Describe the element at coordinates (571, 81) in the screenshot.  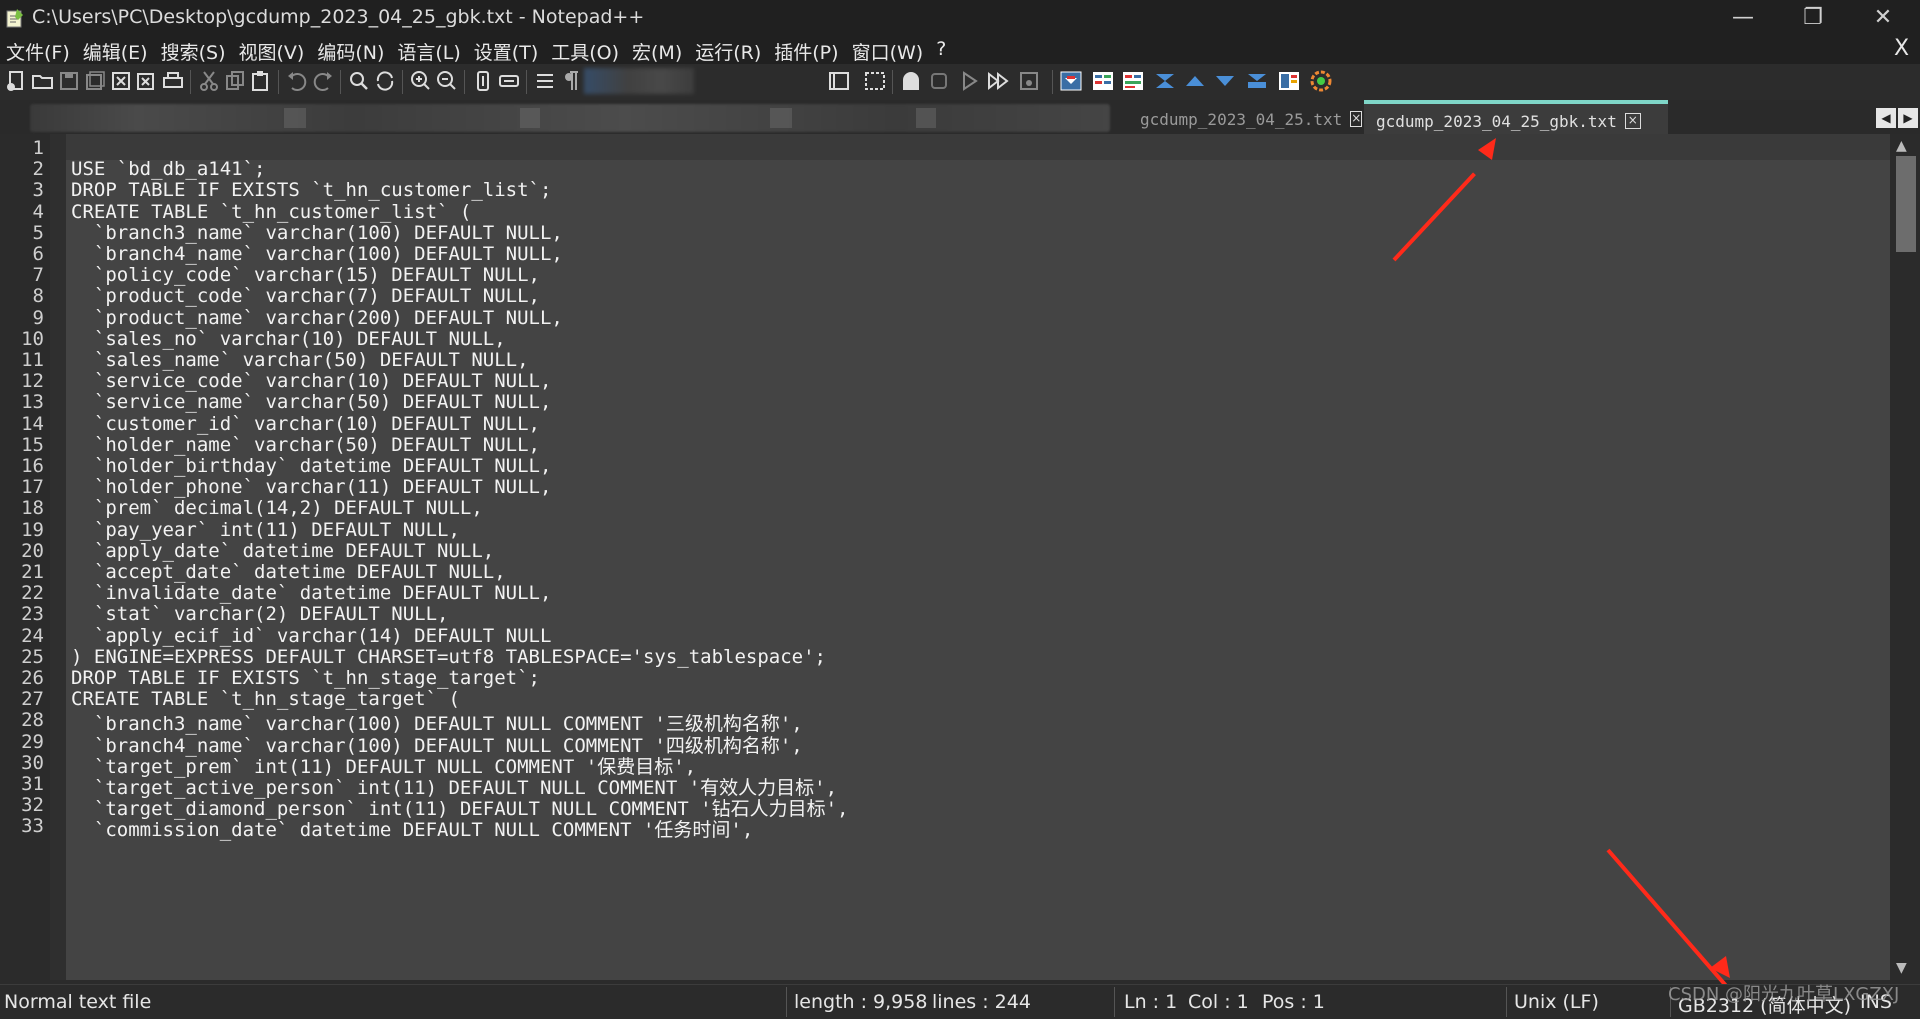
I see `show-all-chars-icon` at that location.